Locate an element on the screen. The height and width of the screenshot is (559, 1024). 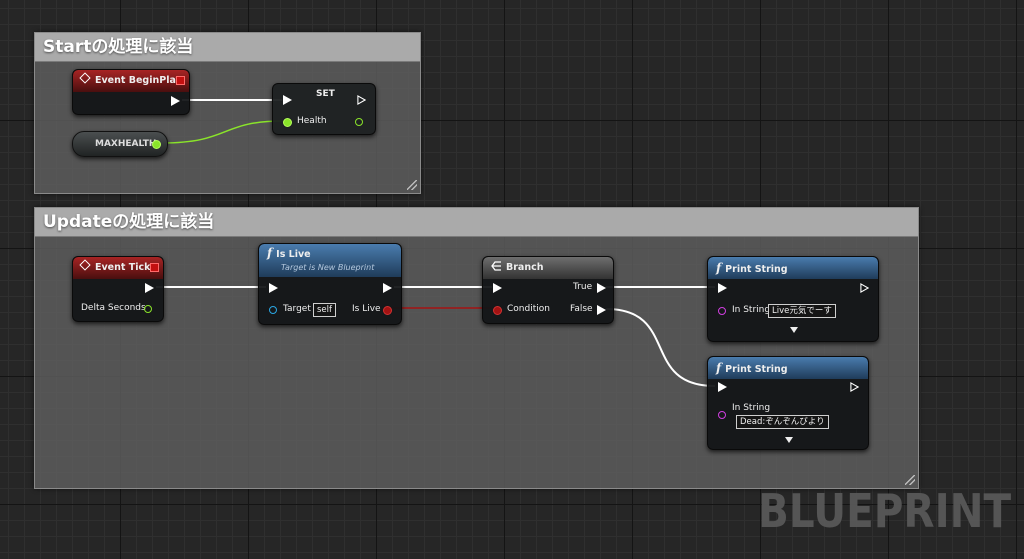
node-title: Branch is located at coordinates (525, 267).